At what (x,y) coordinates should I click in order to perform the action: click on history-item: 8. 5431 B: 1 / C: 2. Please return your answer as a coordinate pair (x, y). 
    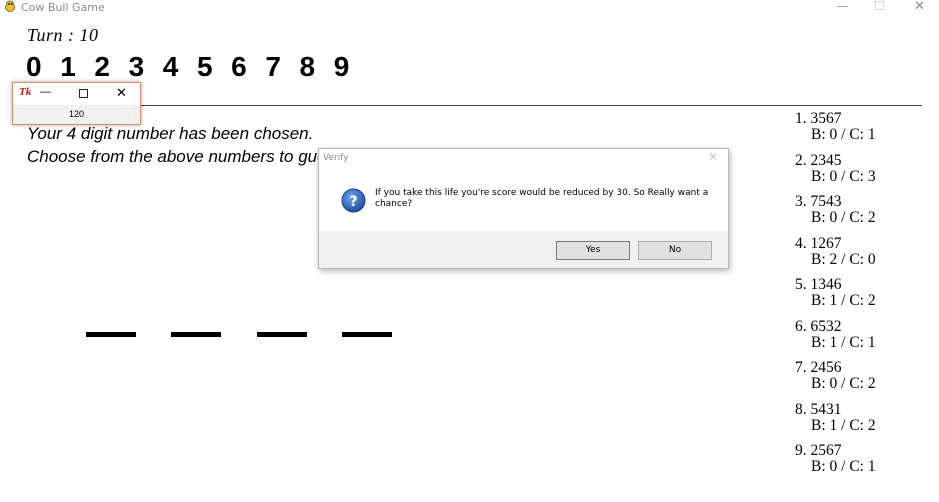
    Looking at the image, I should click on (835, 422).